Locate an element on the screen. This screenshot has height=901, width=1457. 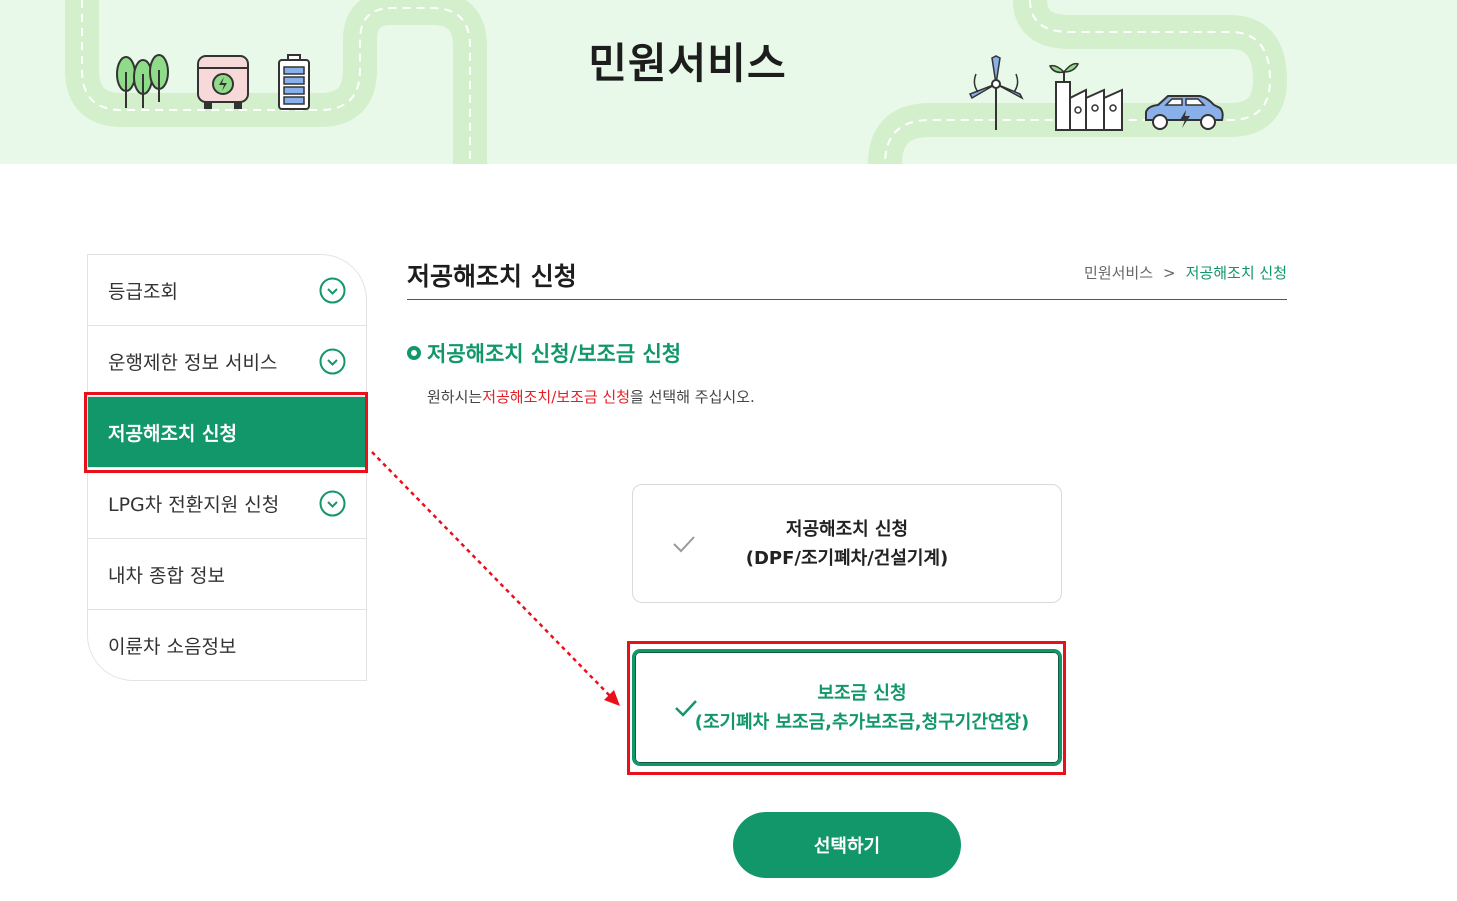
factory-icon is located at coordinates (1085, 96).